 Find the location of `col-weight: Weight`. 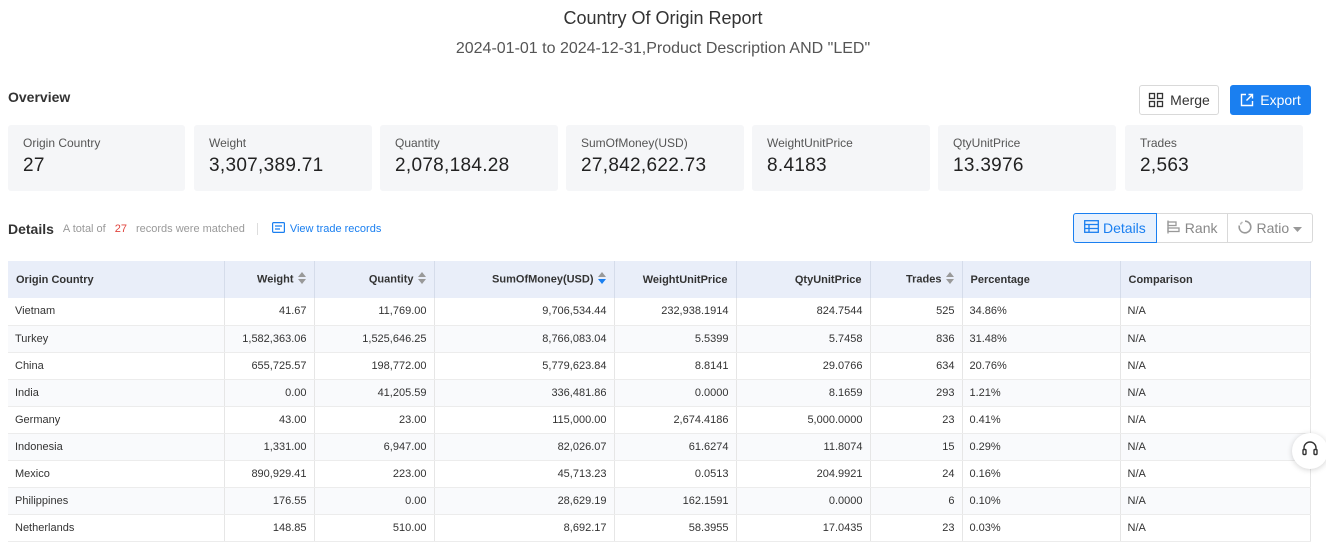

col-weight: Weight is located at coordinates (269, 279).